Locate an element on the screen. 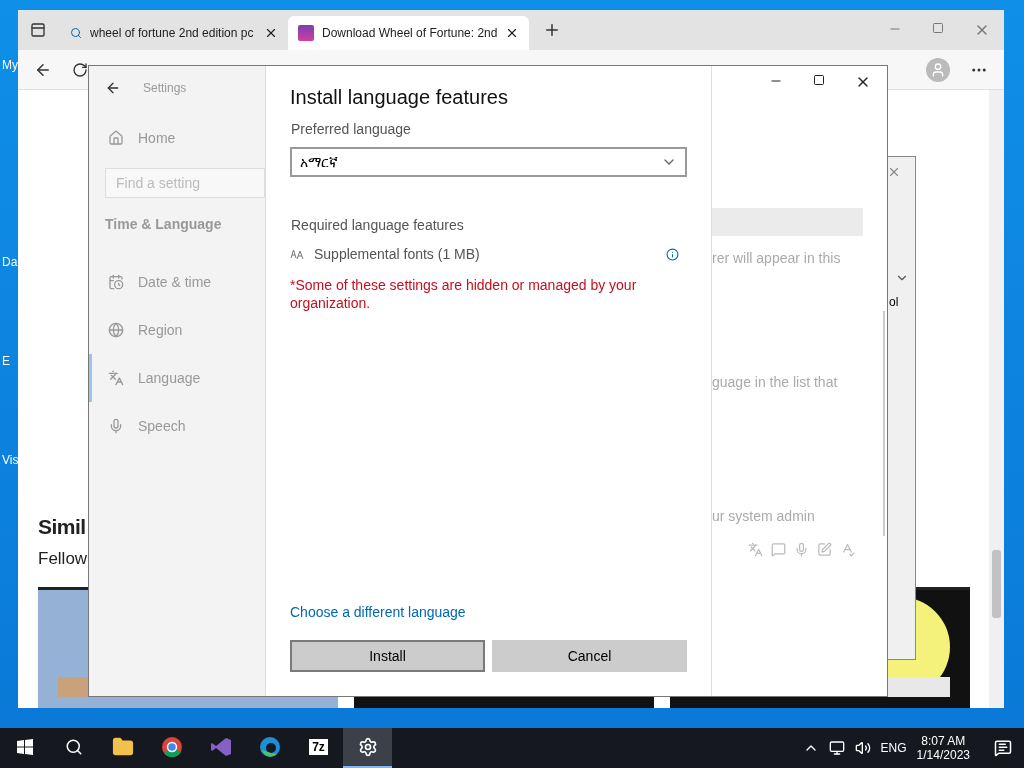 The image size is (1024, 768). windows-icon is located at coordinates (24, 747).